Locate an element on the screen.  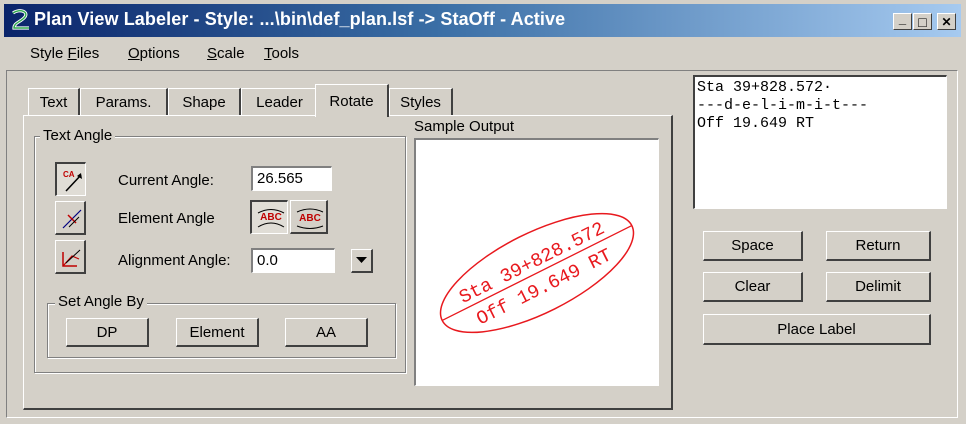
sample-output-canvas: Sta 39+828.572 Off 19.649 RT is located at coordinates (536, 262).